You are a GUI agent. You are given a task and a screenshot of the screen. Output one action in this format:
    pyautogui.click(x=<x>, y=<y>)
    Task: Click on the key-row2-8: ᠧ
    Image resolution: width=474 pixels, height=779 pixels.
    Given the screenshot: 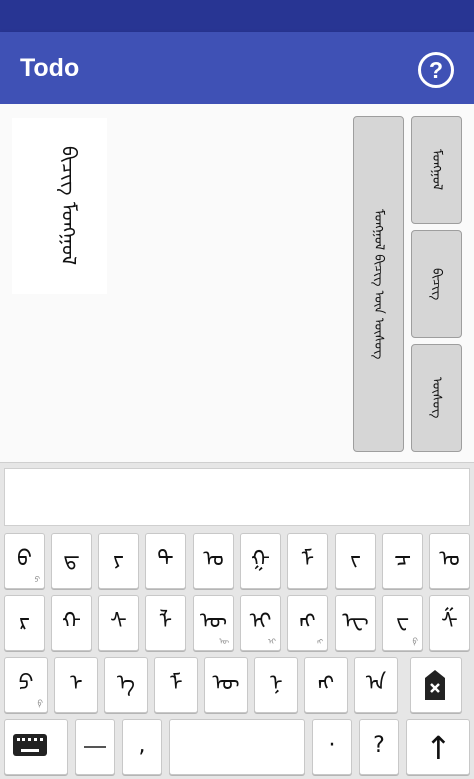 What is the action you would take?
    pyautogui.click(x=355, y=623)
    